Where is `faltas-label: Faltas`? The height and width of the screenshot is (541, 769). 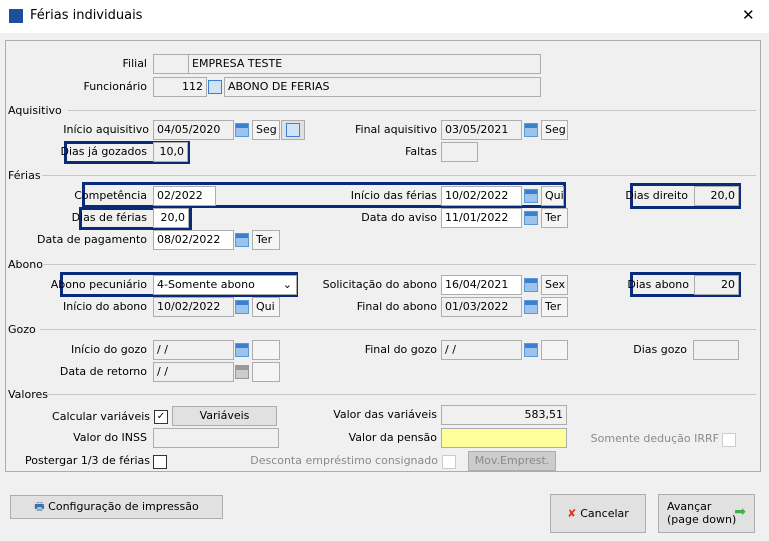
faltas-label: Faltas is located at coordinates (421, 151).